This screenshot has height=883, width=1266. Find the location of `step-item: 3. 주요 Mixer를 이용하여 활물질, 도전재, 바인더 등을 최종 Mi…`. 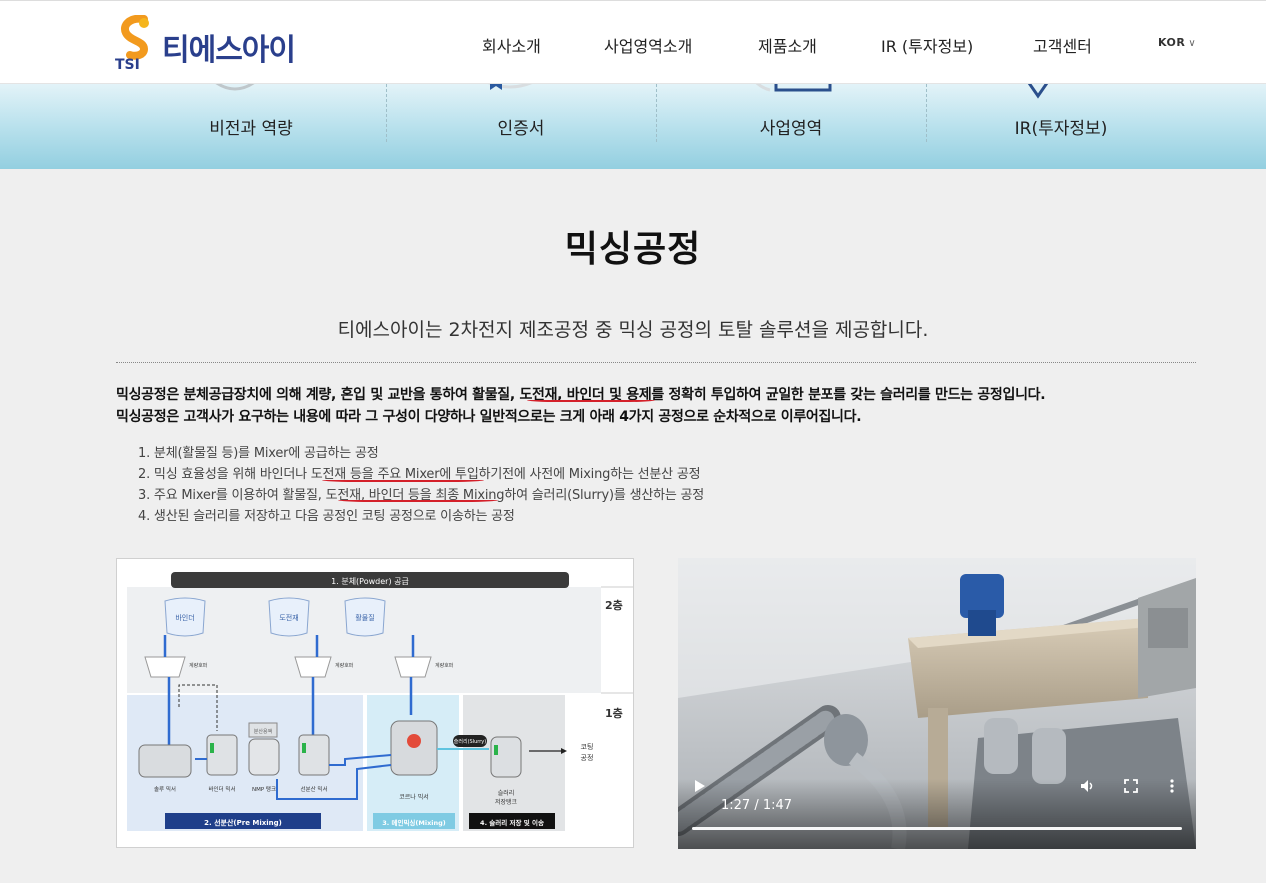

step-item: 3. 주요 Mixer를 이용하여 활물질, 도전재, 바인더 등을 최종 Mi… is located at coordinates (421, 495).